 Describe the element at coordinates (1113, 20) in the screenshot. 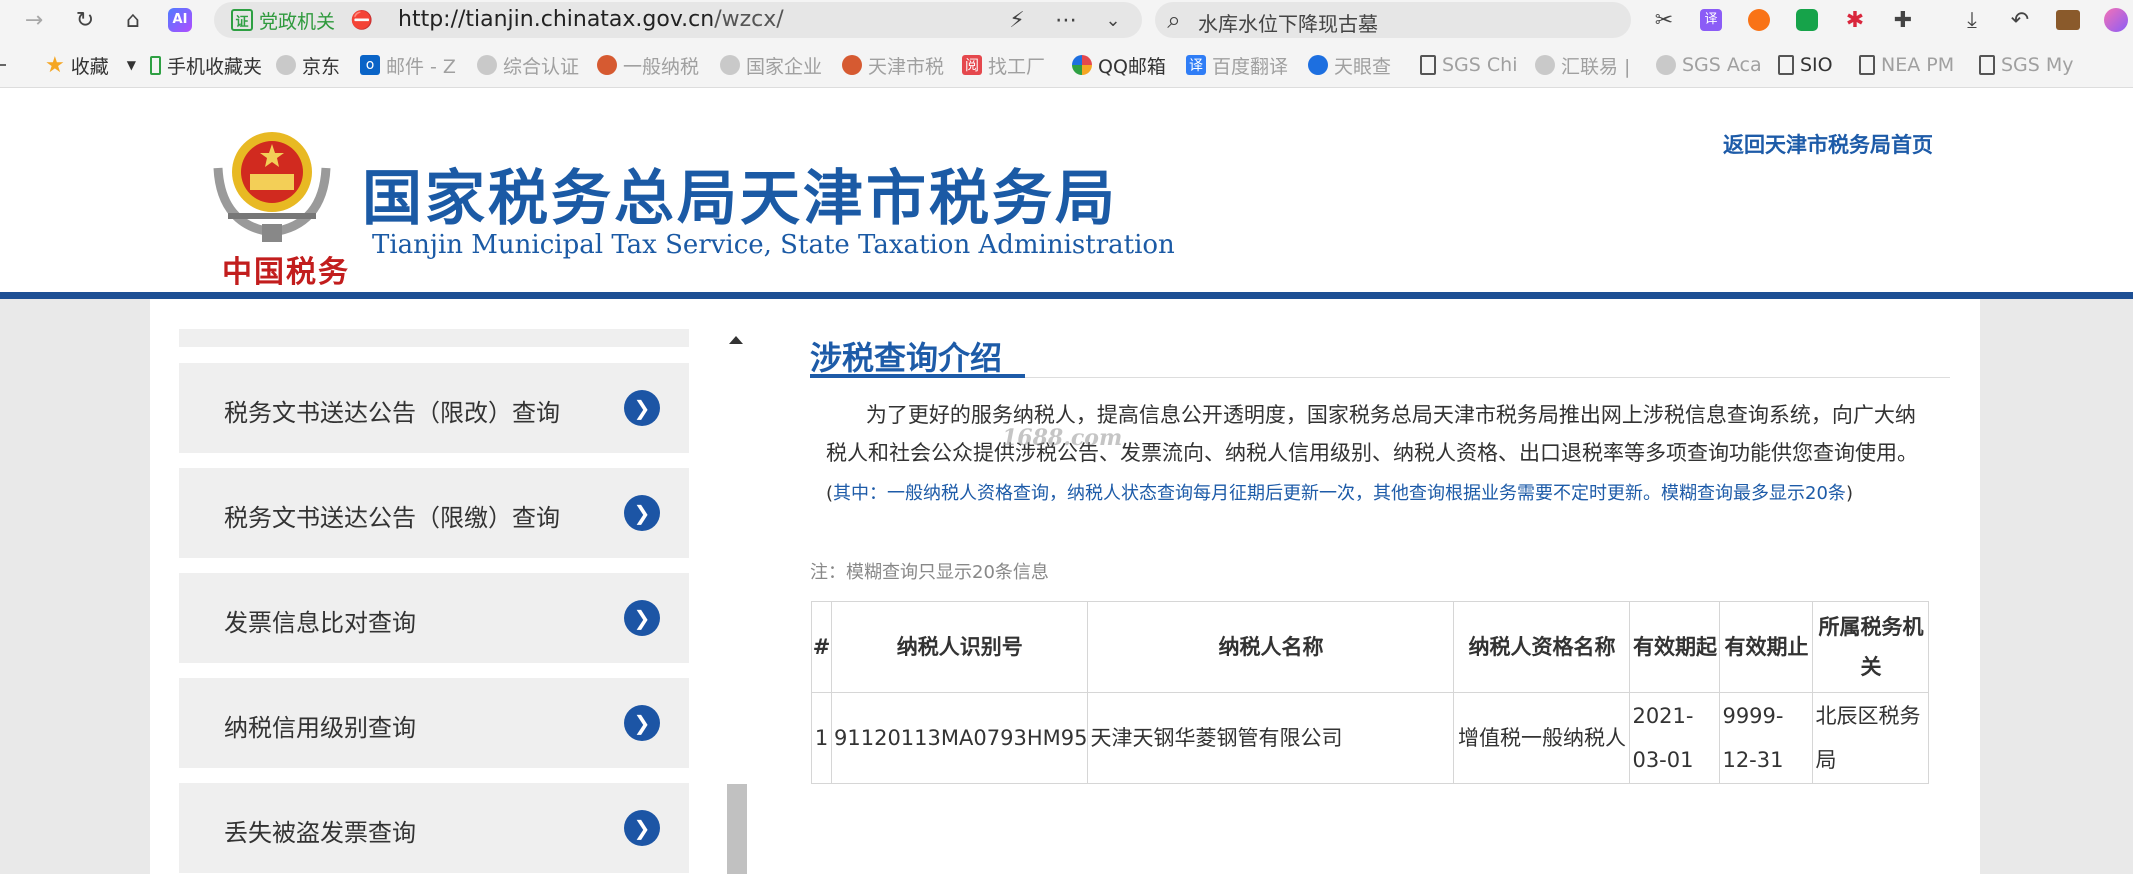

I see `chevron-down-icon: ⌄` at that location.